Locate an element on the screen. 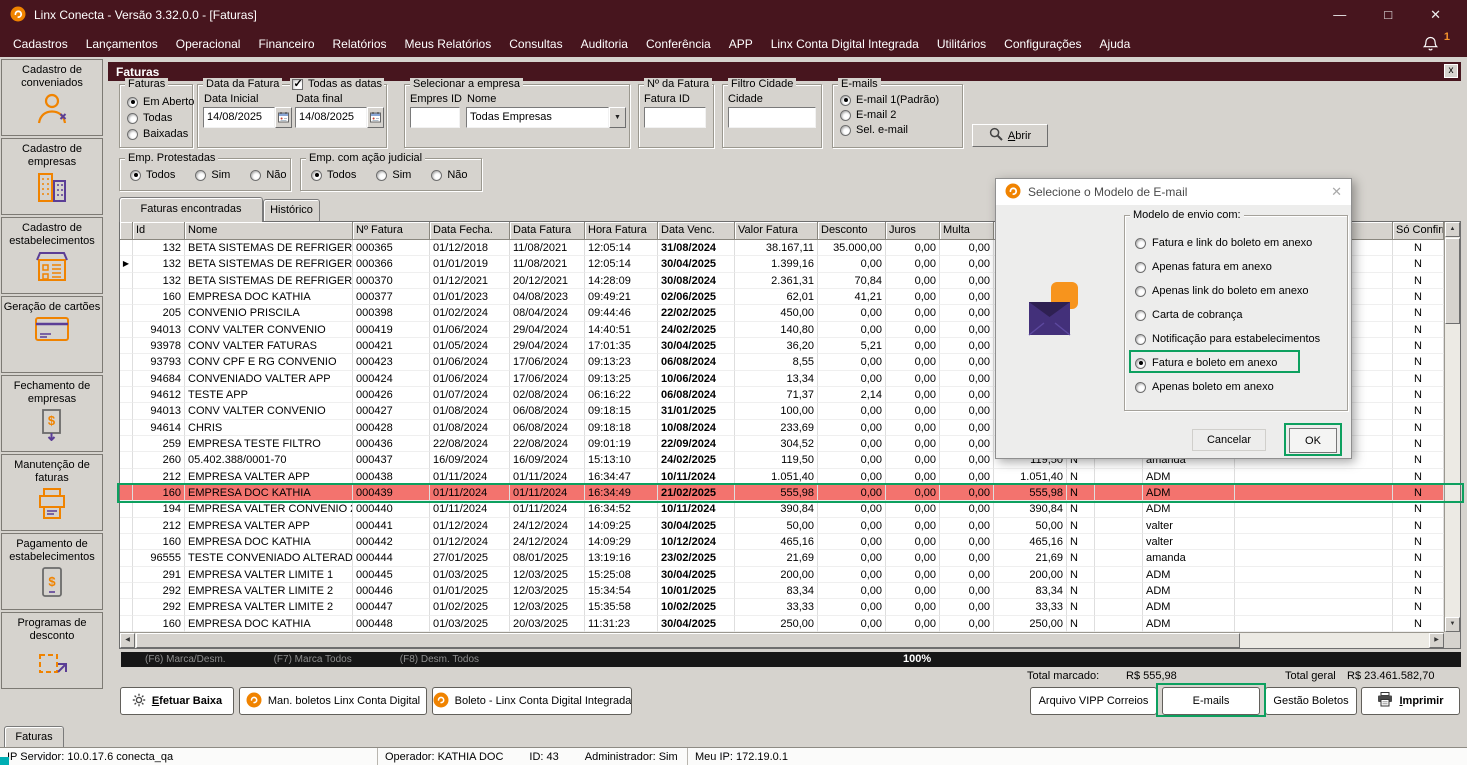  cidade-input is located at coordinates (772, 117).